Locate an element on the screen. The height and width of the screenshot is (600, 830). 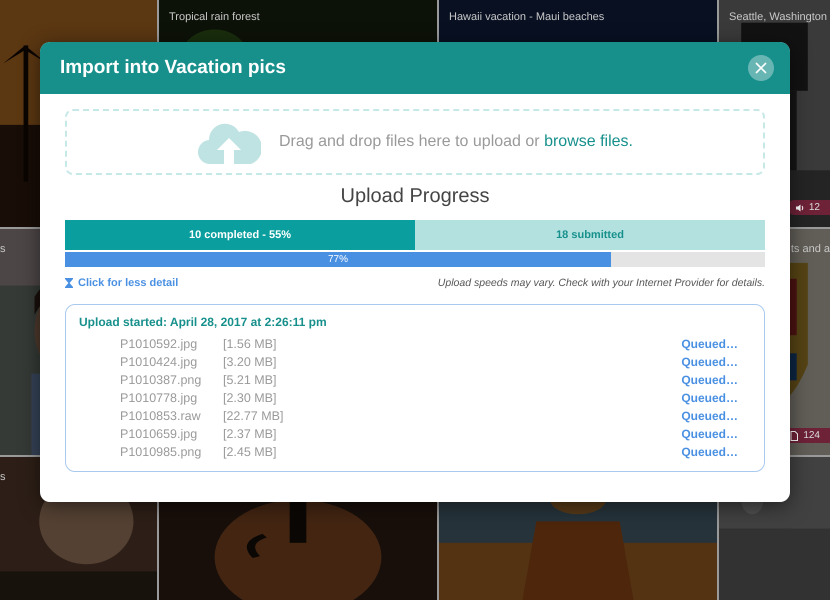
file-size: [2.45 MB] is located at coordinates (250, 452).